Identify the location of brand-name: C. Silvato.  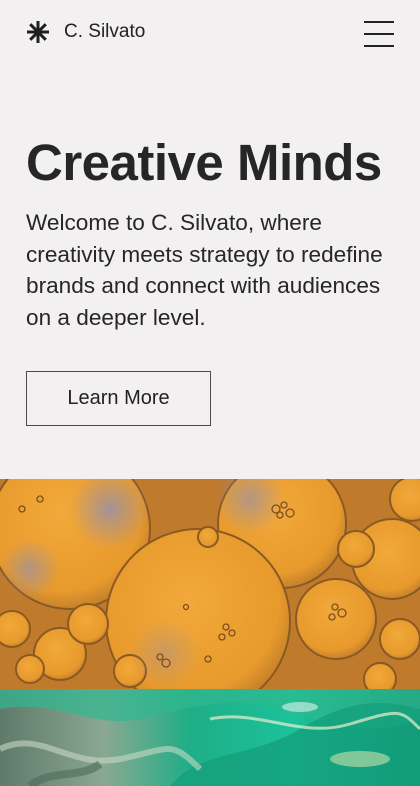
(105, 31).